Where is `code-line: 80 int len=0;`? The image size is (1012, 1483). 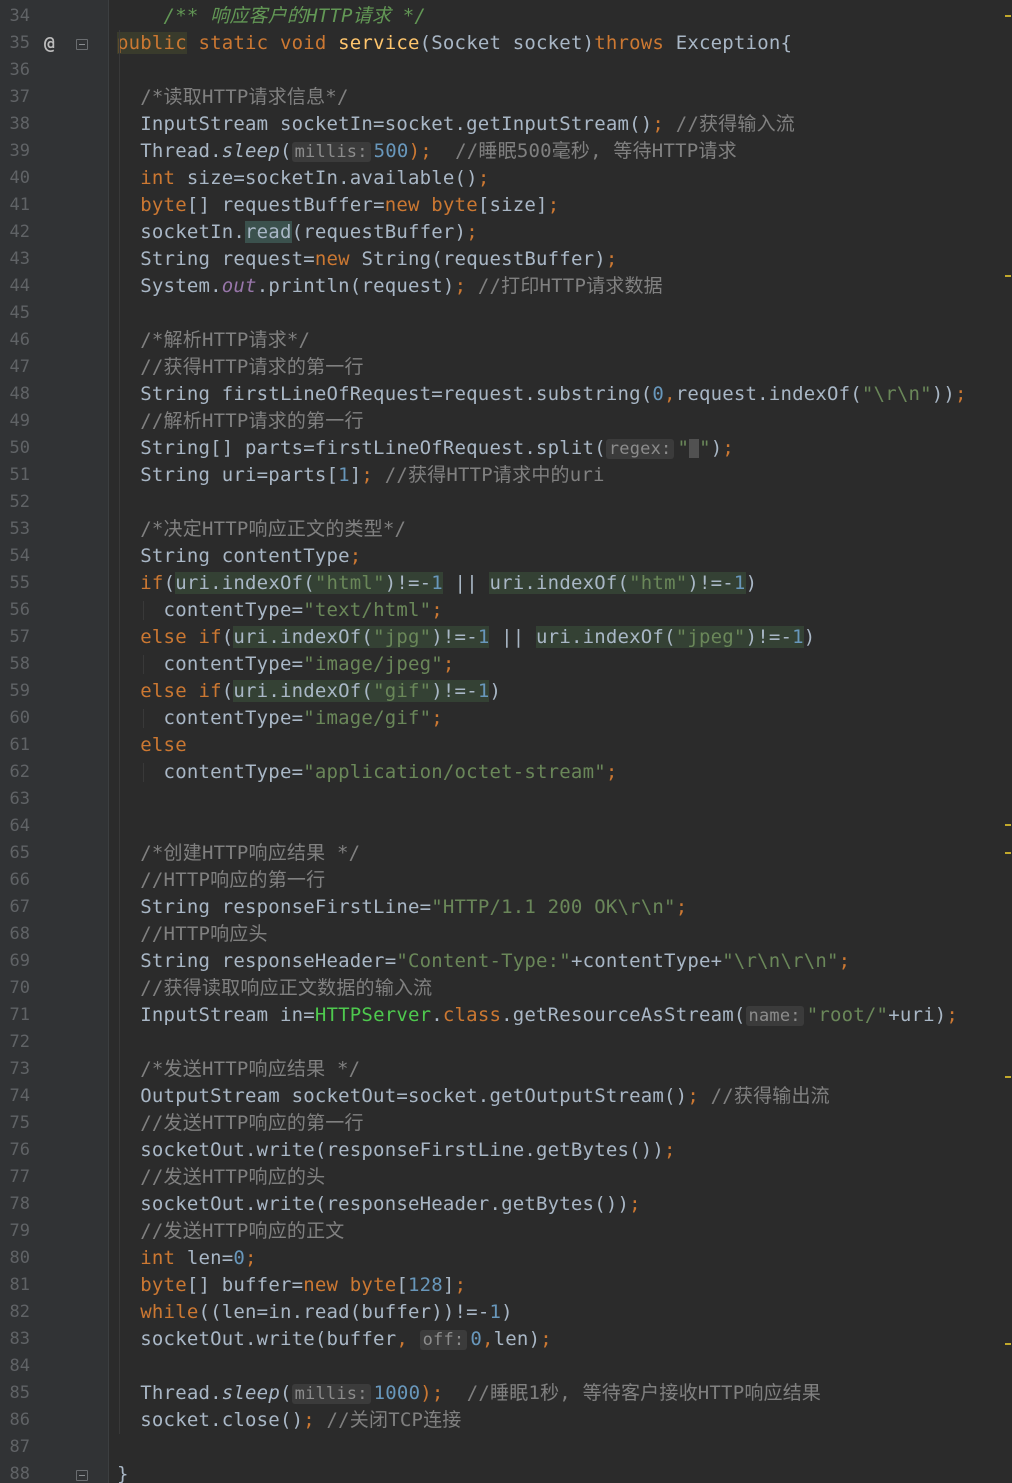 code-line: 80 int len=0; is located at coordinates (506, 1258).